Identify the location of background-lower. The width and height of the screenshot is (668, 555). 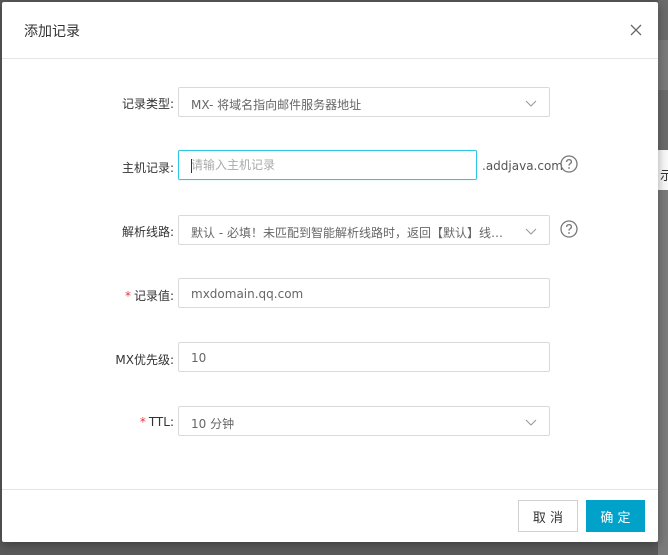
(663, 372).